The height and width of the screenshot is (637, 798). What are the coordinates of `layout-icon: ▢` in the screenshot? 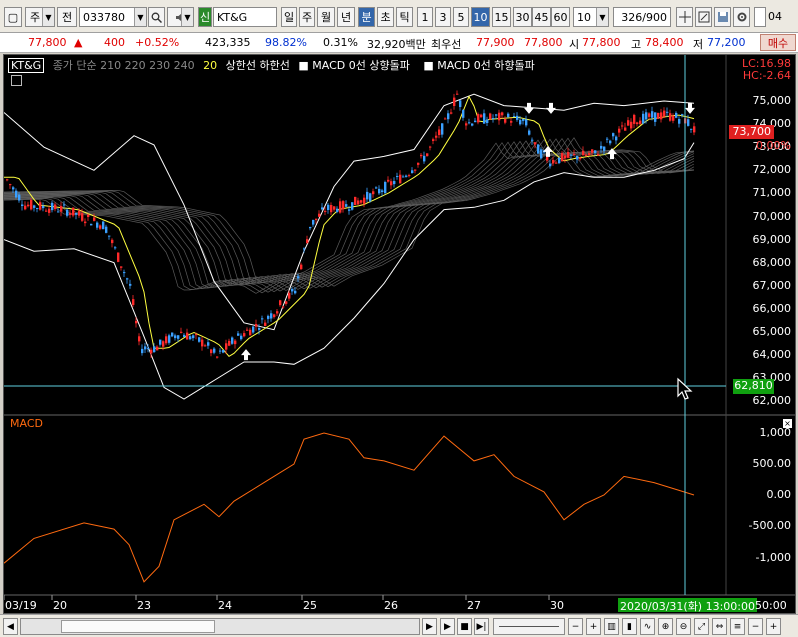 It's located at (13, 17).